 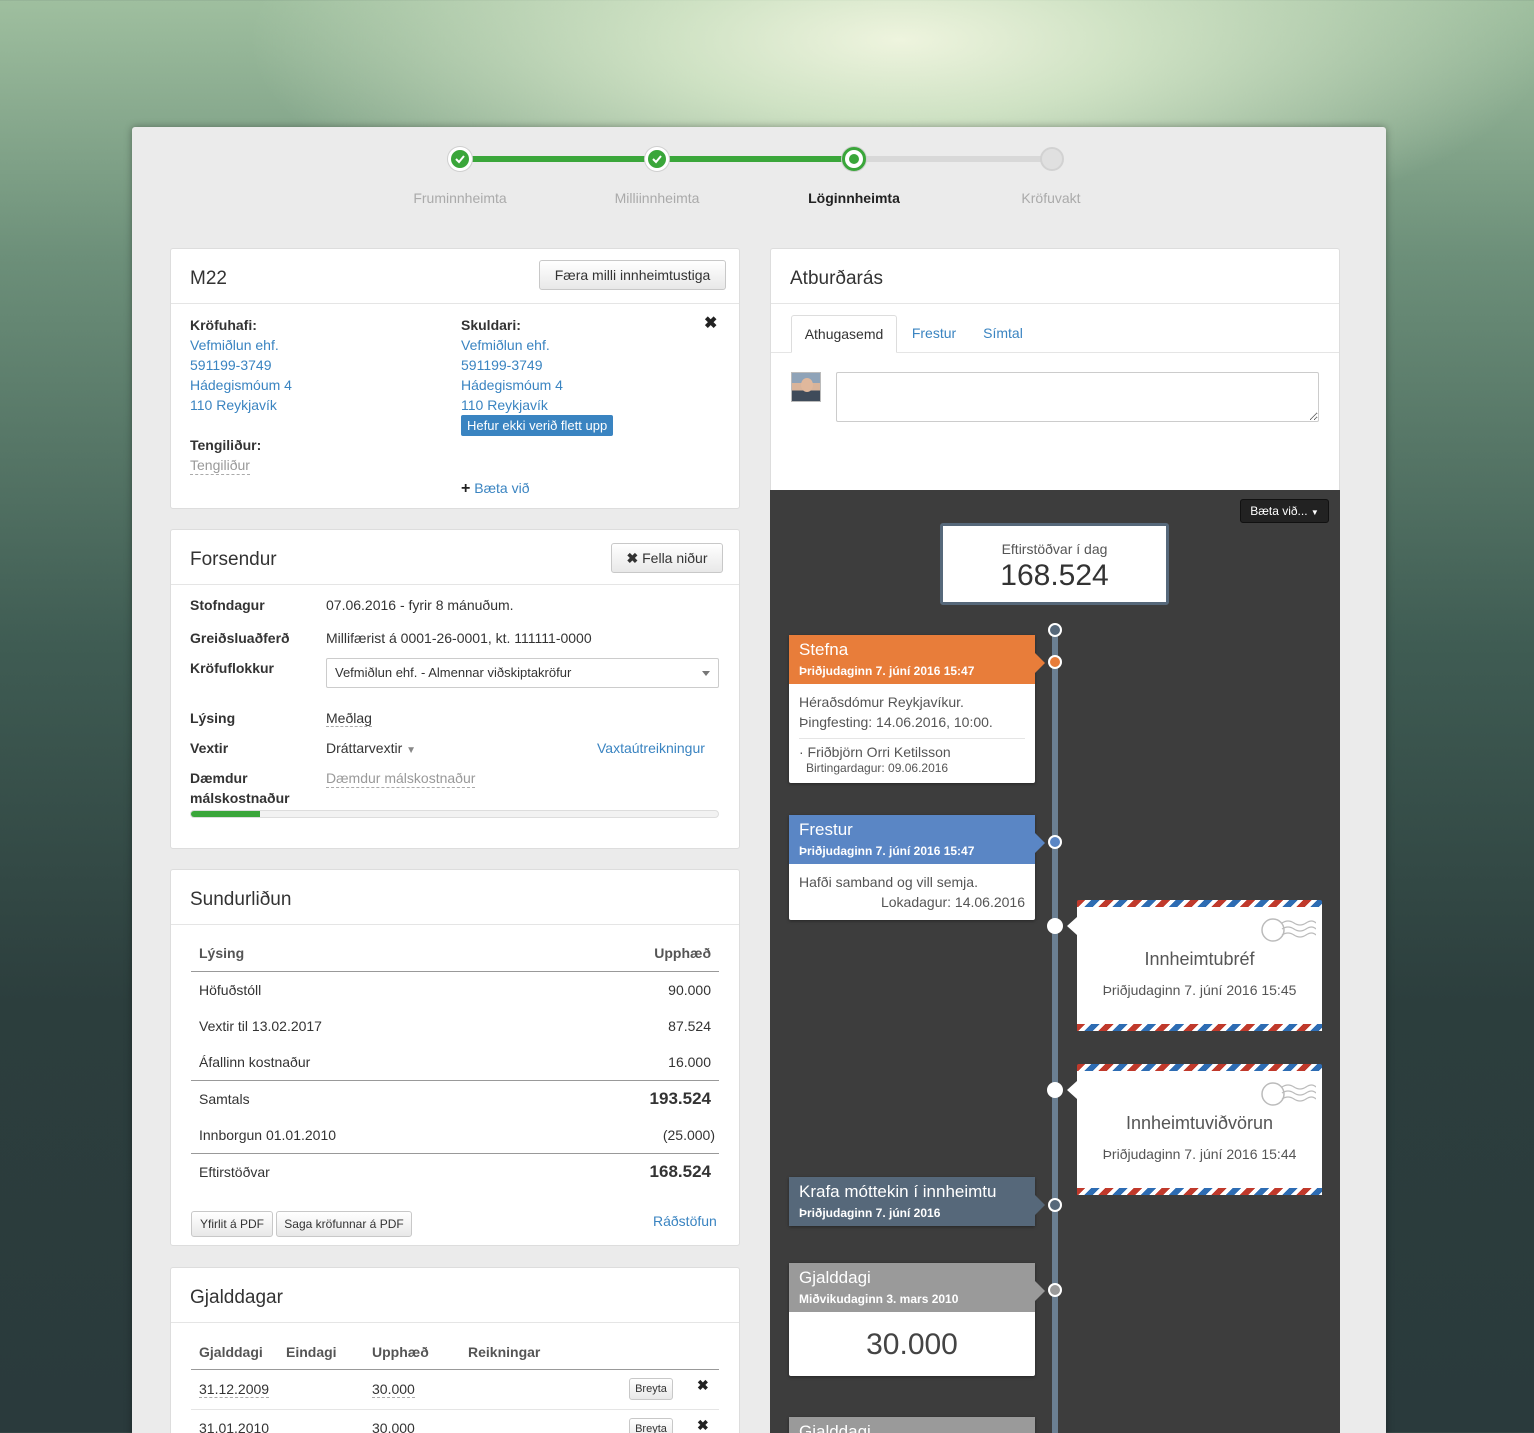 I want to click on avatar-face, so click(x=807, y=385).